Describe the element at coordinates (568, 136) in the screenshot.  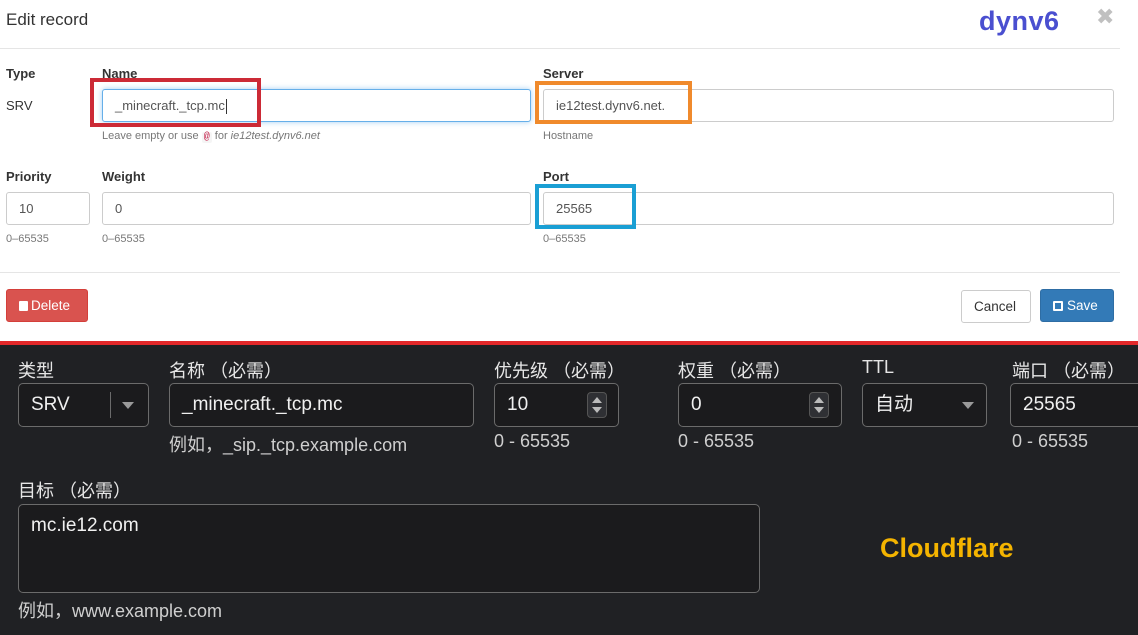
I see `server-help: Hostname` at that location.